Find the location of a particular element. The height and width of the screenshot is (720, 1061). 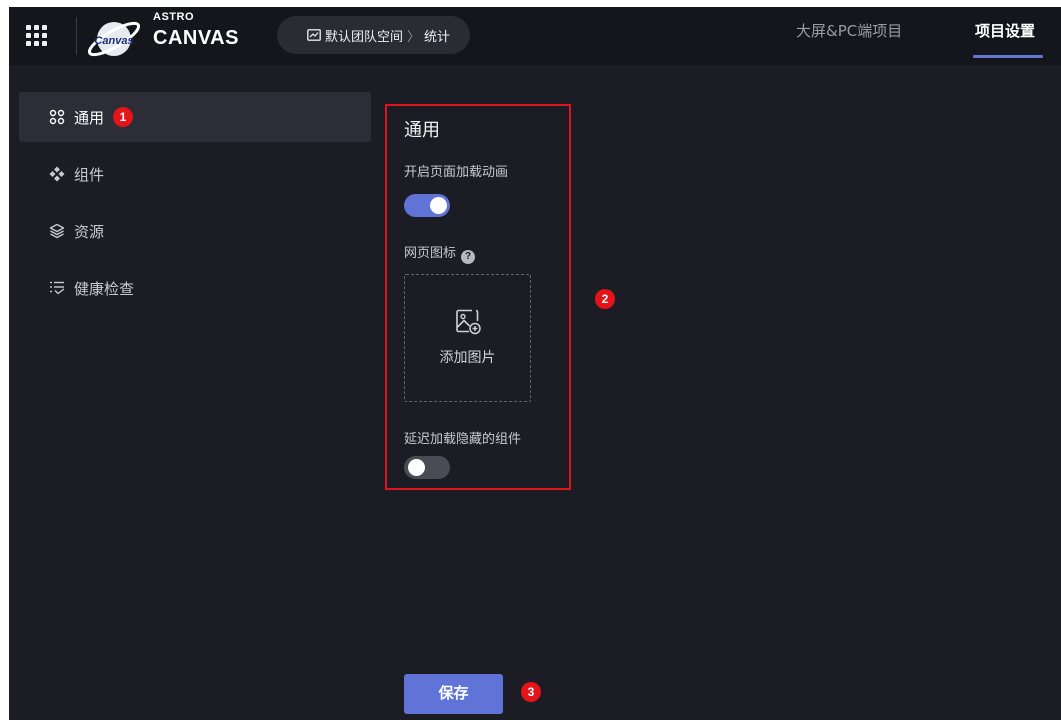

general-settings-panel: 通用 开启页面加载动画 网页图标? 添加图片 延迟加载隐藏的组件 is located at coordinates (478, 297).